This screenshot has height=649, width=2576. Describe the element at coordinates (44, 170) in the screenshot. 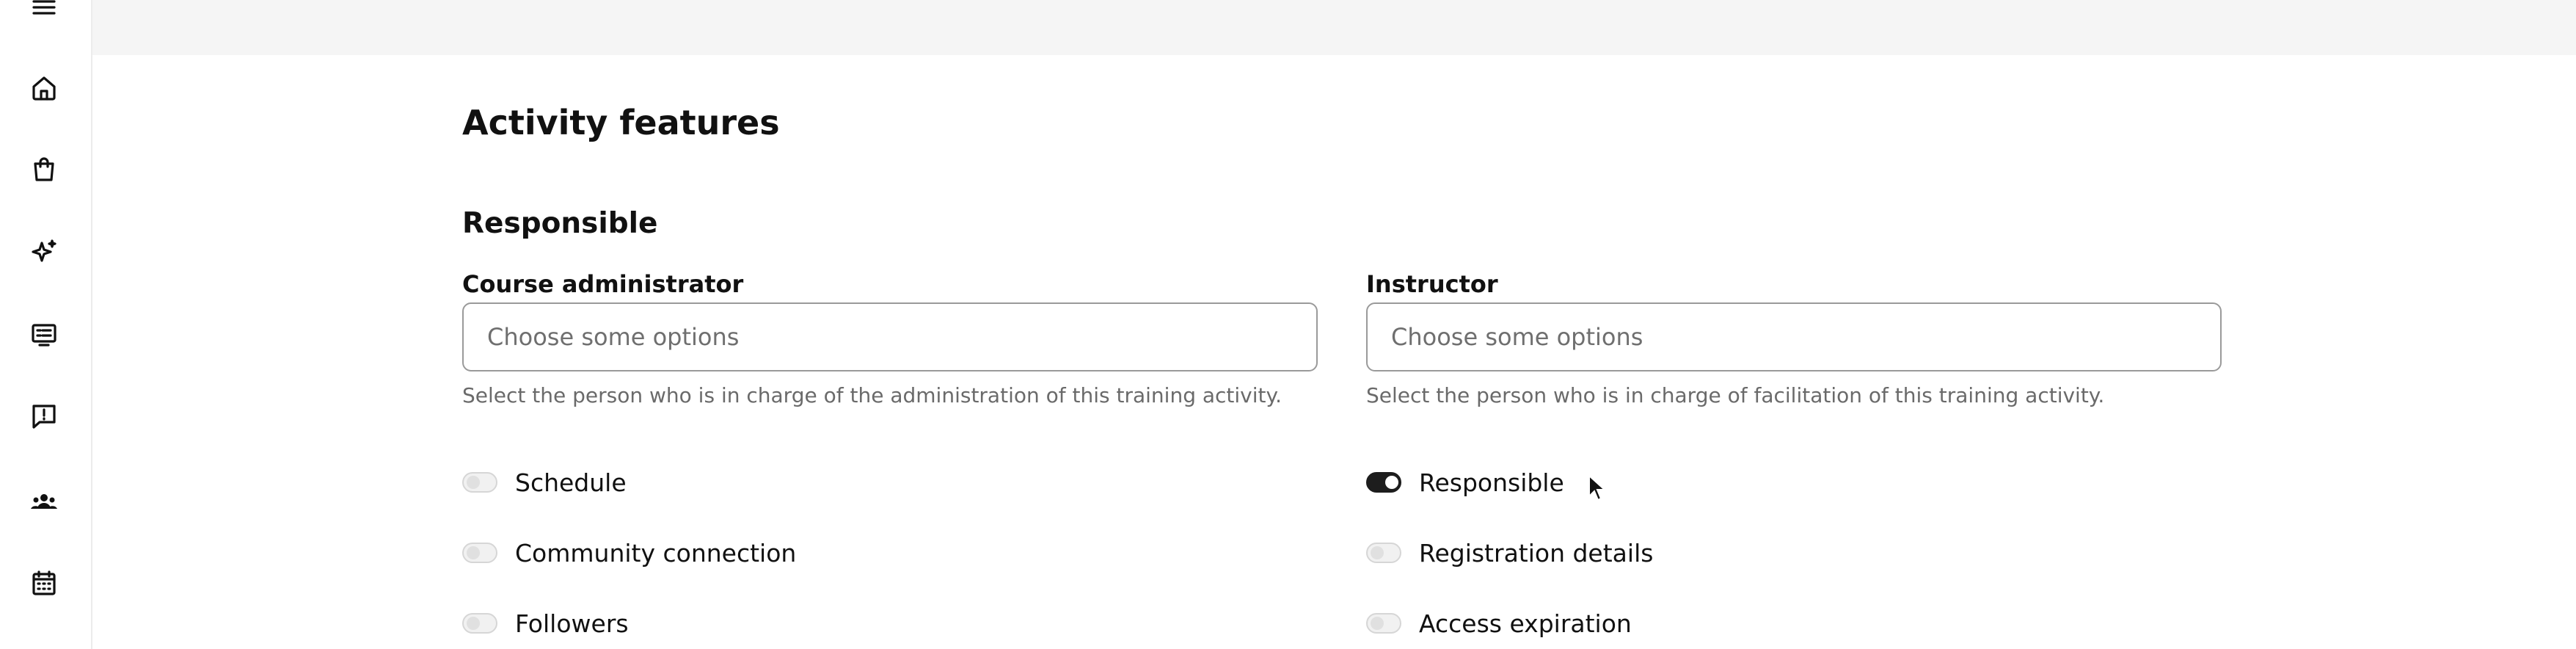

I see `shopping-bag-icon` at that location.